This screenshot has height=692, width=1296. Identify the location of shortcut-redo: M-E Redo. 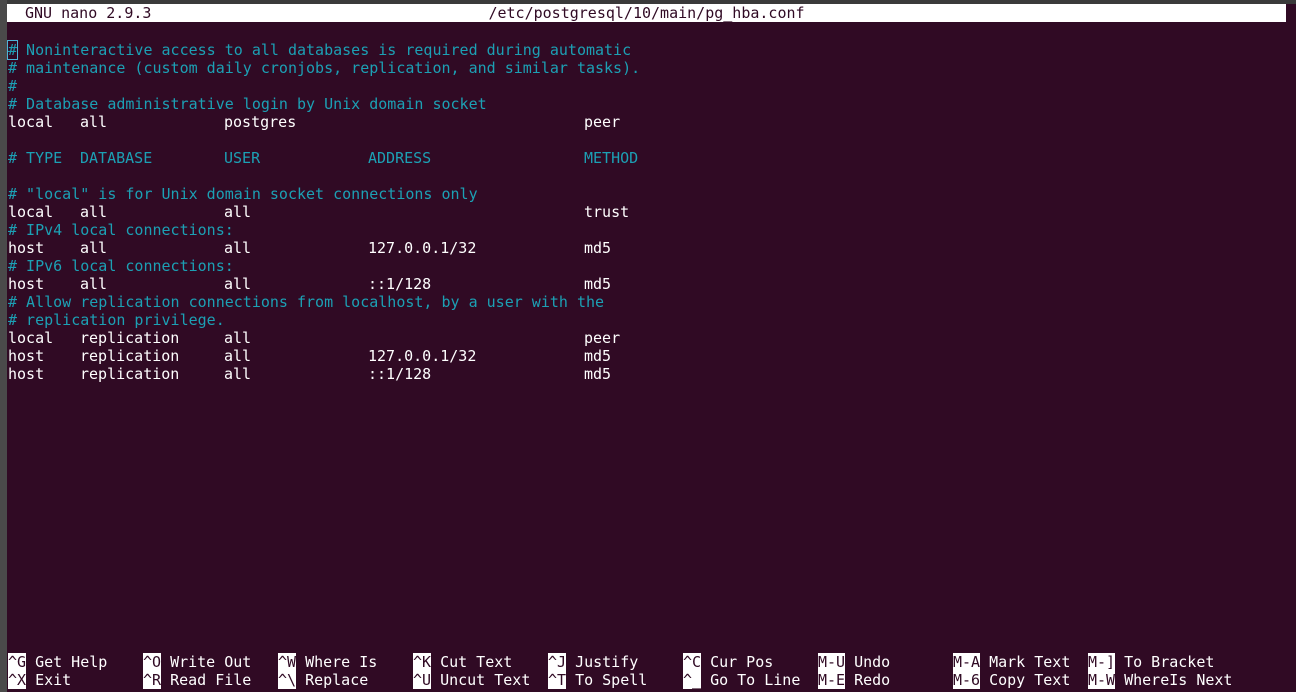
(854, 680).